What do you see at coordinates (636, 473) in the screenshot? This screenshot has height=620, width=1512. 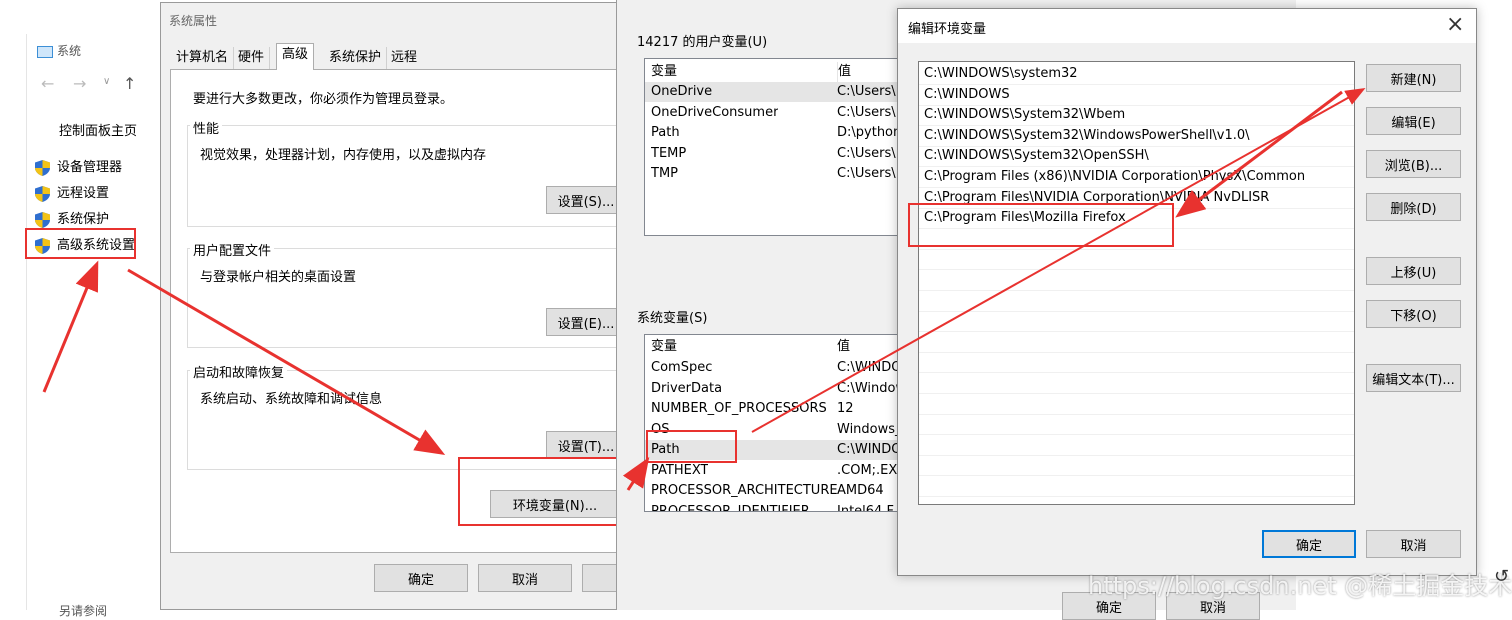 I see `arrow-to-path-row` at bounding box center [636, 473].